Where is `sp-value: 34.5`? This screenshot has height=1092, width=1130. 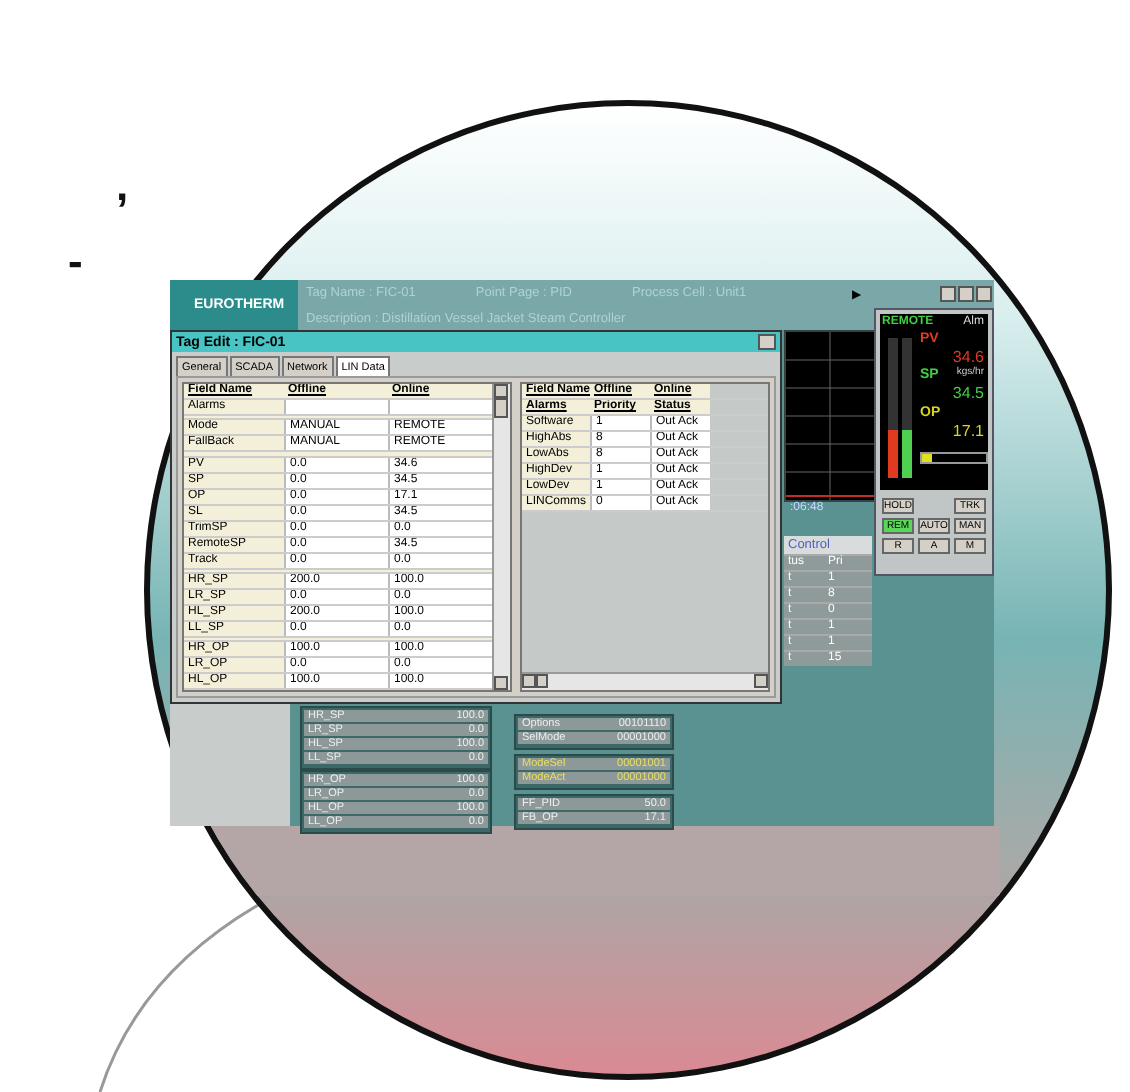
sp-value: 34.5 is located at coordinates (968, 393).